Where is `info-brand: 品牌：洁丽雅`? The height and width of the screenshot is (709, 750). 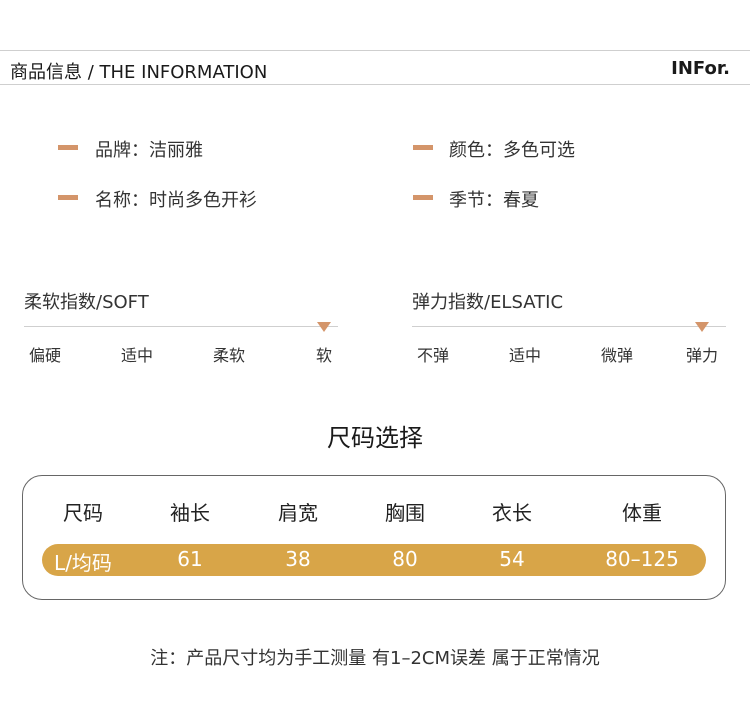
info-brand: 品牌：洁丽雅 is located at coordinates (149, 150).